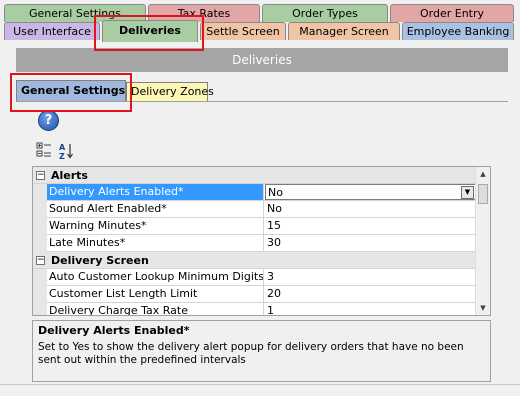  What do you see at coordinates (62, 147) in the screenshot?
I see `svg-text: A` at bounding box center [62, 147].